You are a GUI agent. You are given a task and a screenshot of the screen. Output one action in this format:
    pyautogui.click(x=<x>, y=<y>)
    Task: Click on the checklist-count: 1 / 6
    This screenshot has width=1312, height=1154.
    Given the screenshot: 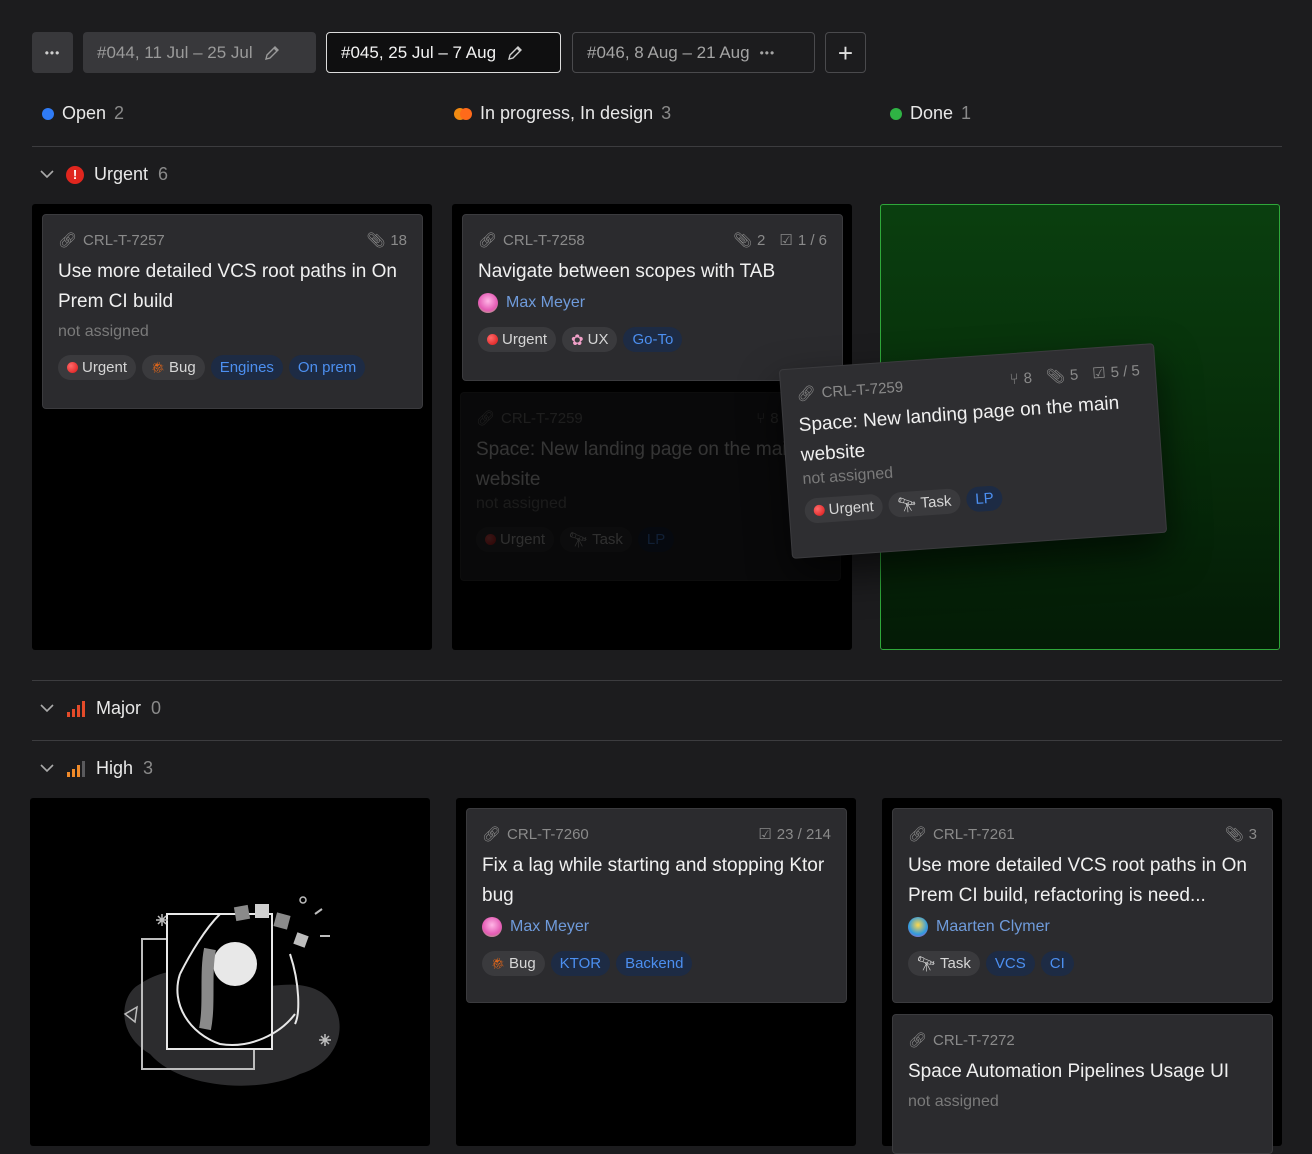 What is the action you would take?
    pyautogui.click(x=812, y=240)
    